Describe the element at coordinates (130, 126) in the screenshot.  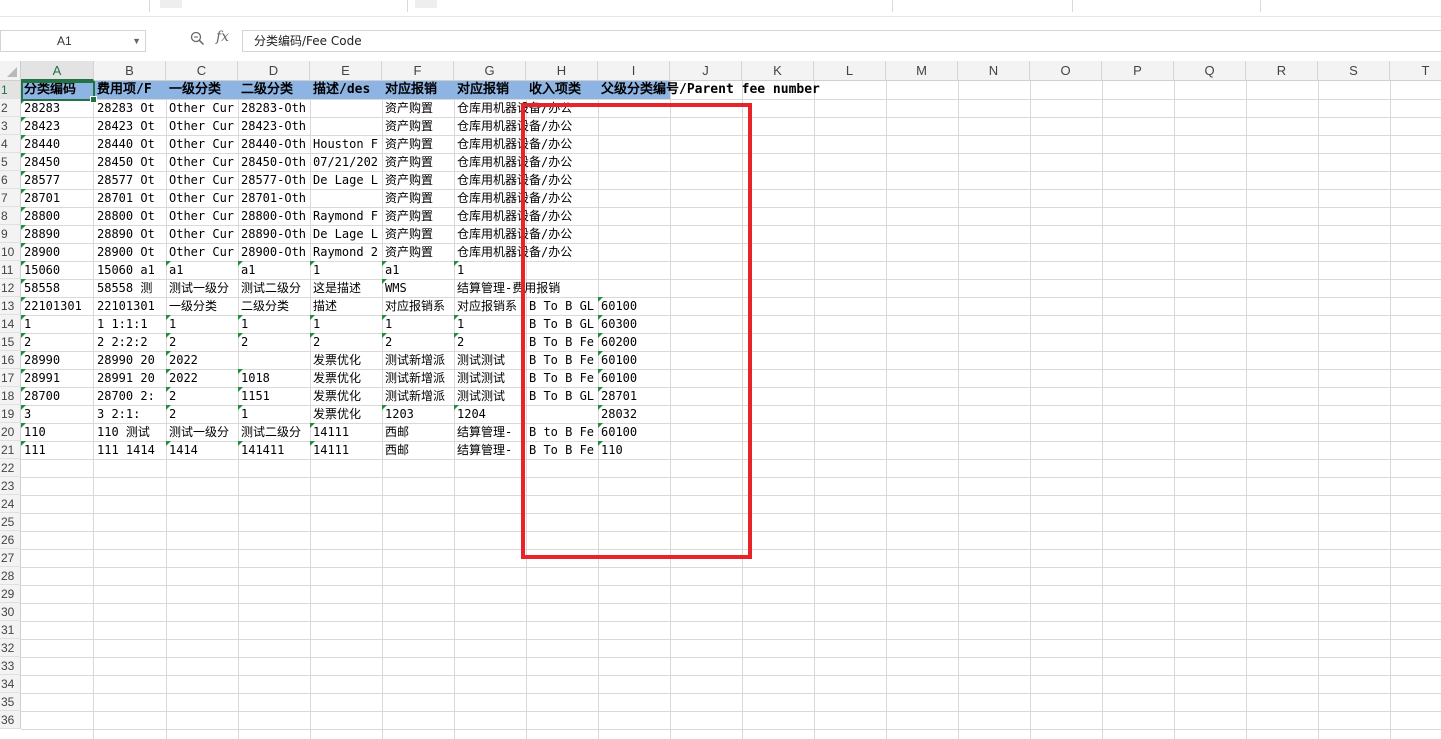
I see `table-cell: 28423 Ot` at that location.